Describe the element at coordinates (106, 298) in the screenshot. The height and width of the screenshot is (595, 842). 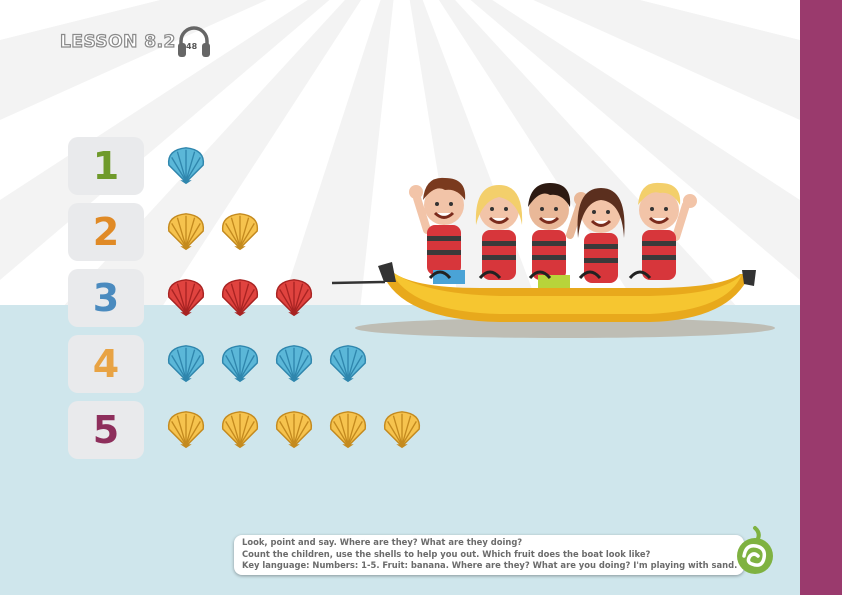
I see `number-box-3: 3` at that location.